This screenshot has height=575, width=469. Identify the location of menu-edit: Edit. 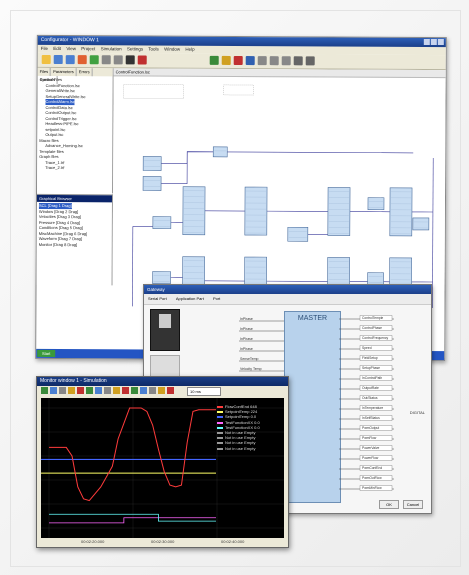
(57, 48).